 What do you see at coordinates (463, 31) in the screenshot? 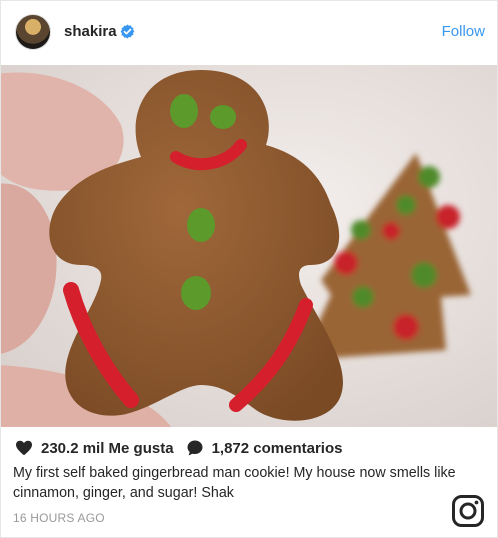
I see `follow-button: Follow` at bounding box center [463, 31].